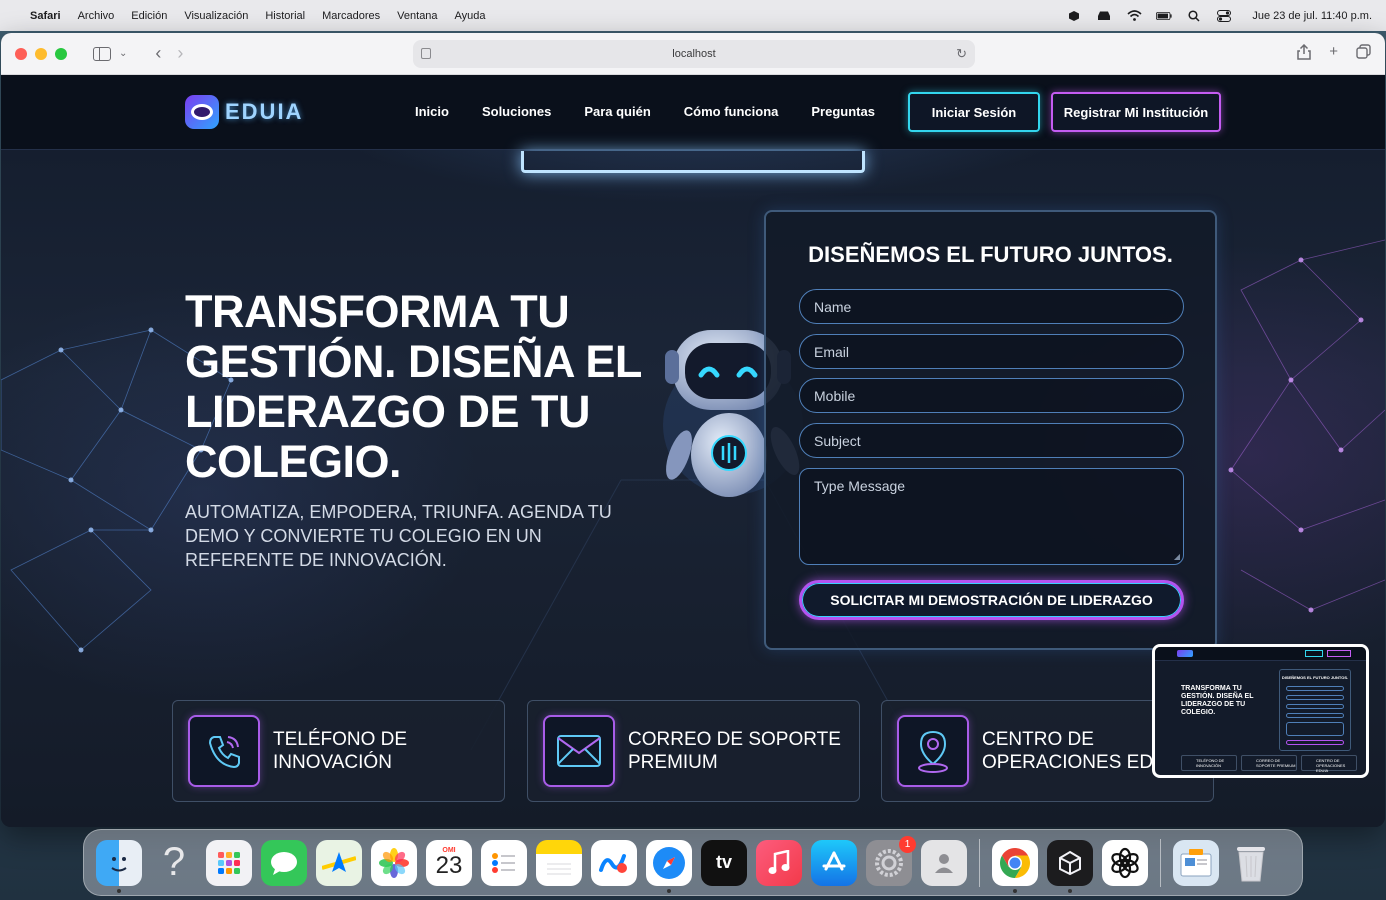 This screenshot has height=900, width=1386. What do you see at coordinates (693, 862) in the screenshot?
I see `macos-dock: ? OMI 23 tv 1` at bounding box center [693, 862].